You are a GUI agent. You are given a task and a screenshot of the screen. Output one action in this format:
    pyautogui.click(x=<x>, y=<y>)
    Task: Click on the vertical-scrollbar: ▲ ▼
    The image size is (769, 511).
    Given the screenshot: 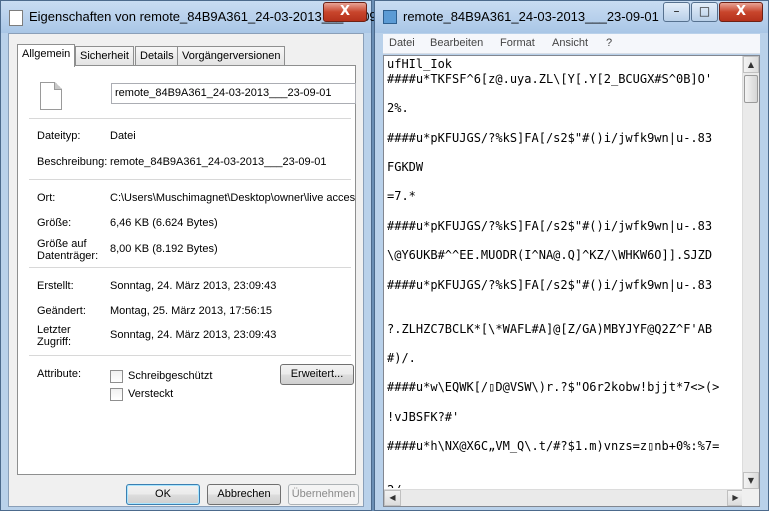 What is the action you would take?
    pyautogui.click(x=750, y=272)
    